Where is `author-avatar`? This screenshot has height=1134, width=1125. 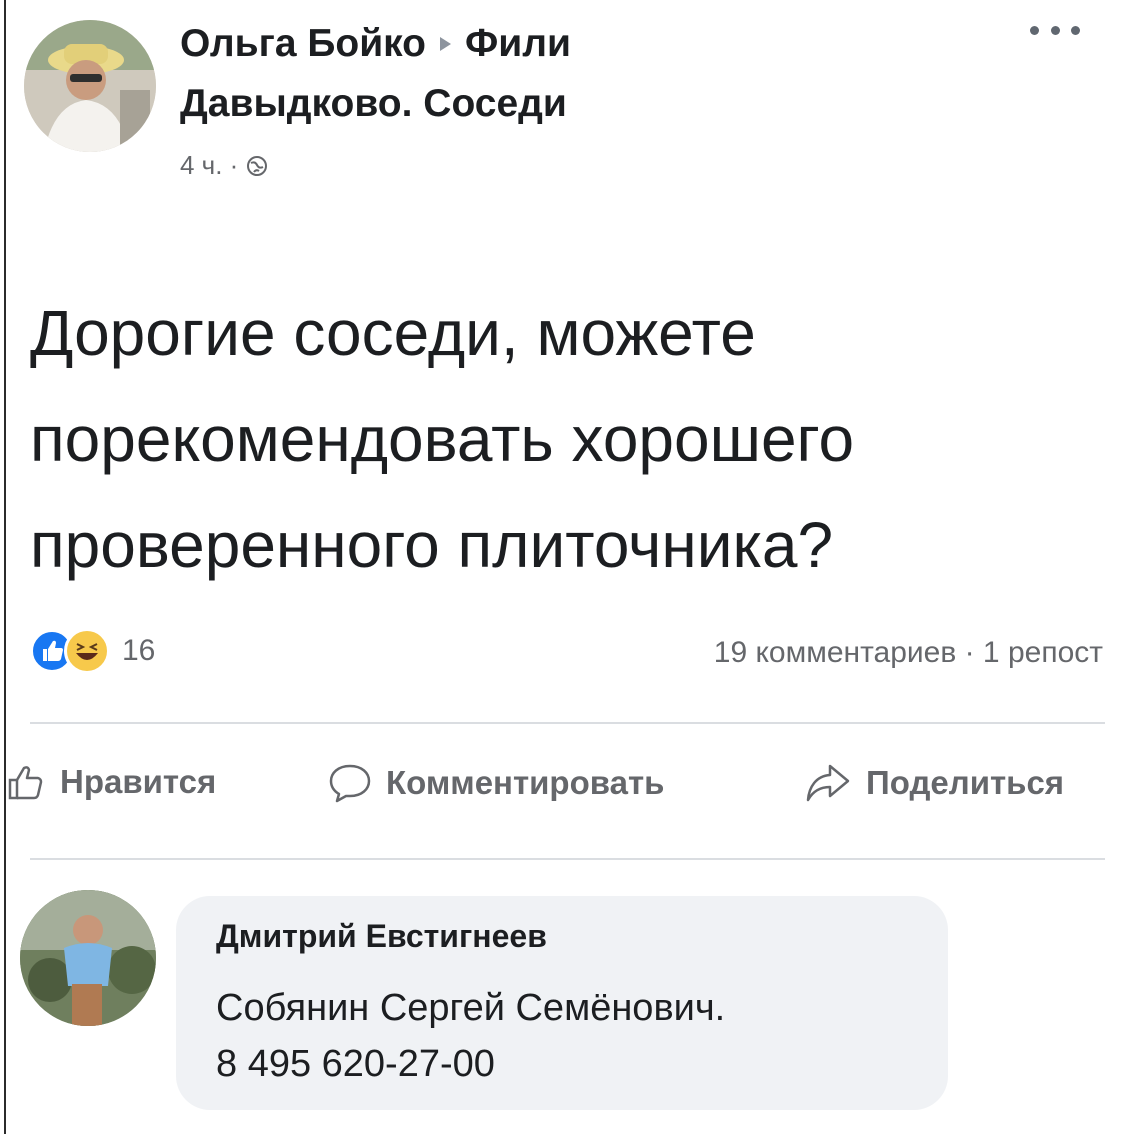 author-avatar is located at coordinates (90, 86).